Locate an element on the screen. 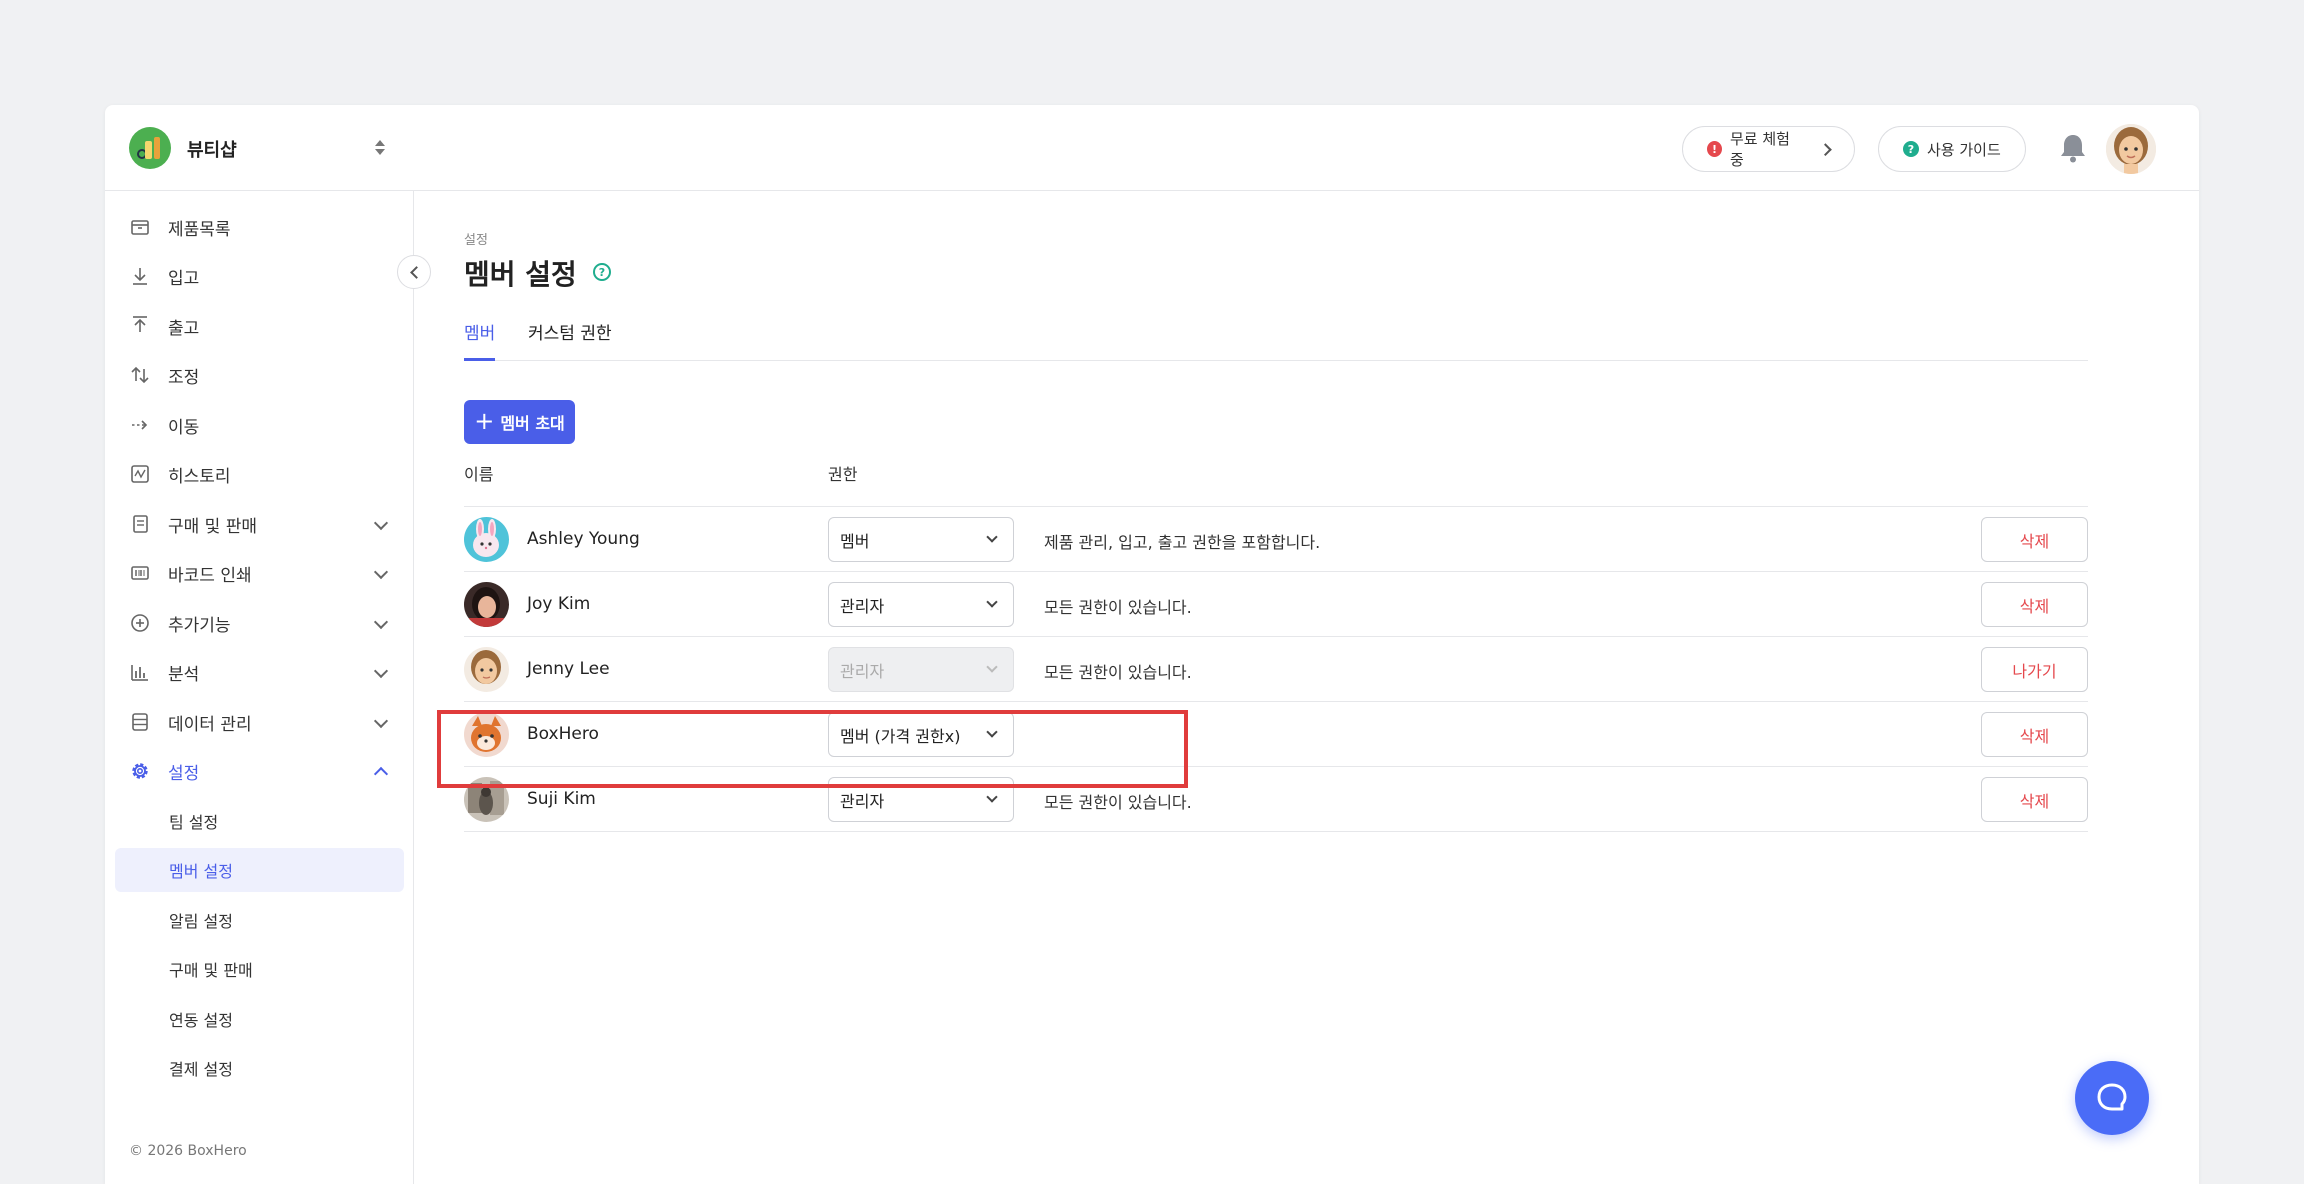 The image size is (2304, 1184). free-trial-label: 무료 체험 중 is located at coordinates (1759, 149).